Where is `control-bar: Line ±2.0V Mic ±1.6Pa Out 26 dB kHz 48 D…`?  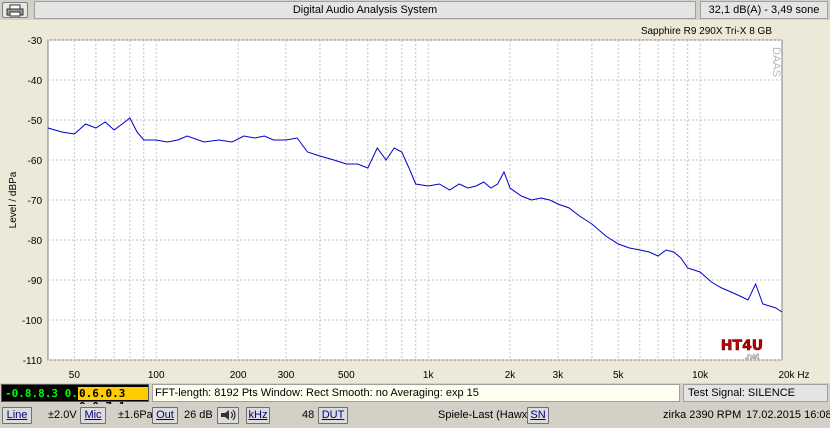
control-bar: Line ±2.0V Mic ±1.6Pa Out 26 dB kHz 48 D… is located at coordinates (415, 416).